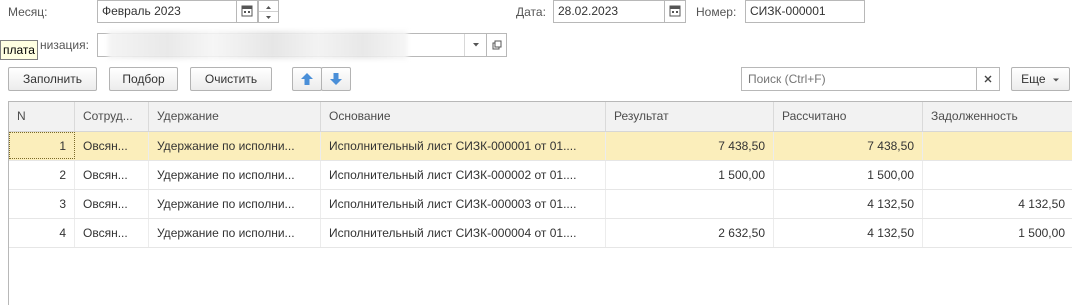  I want to click on tooltip-text: плата, so click(19, 50).